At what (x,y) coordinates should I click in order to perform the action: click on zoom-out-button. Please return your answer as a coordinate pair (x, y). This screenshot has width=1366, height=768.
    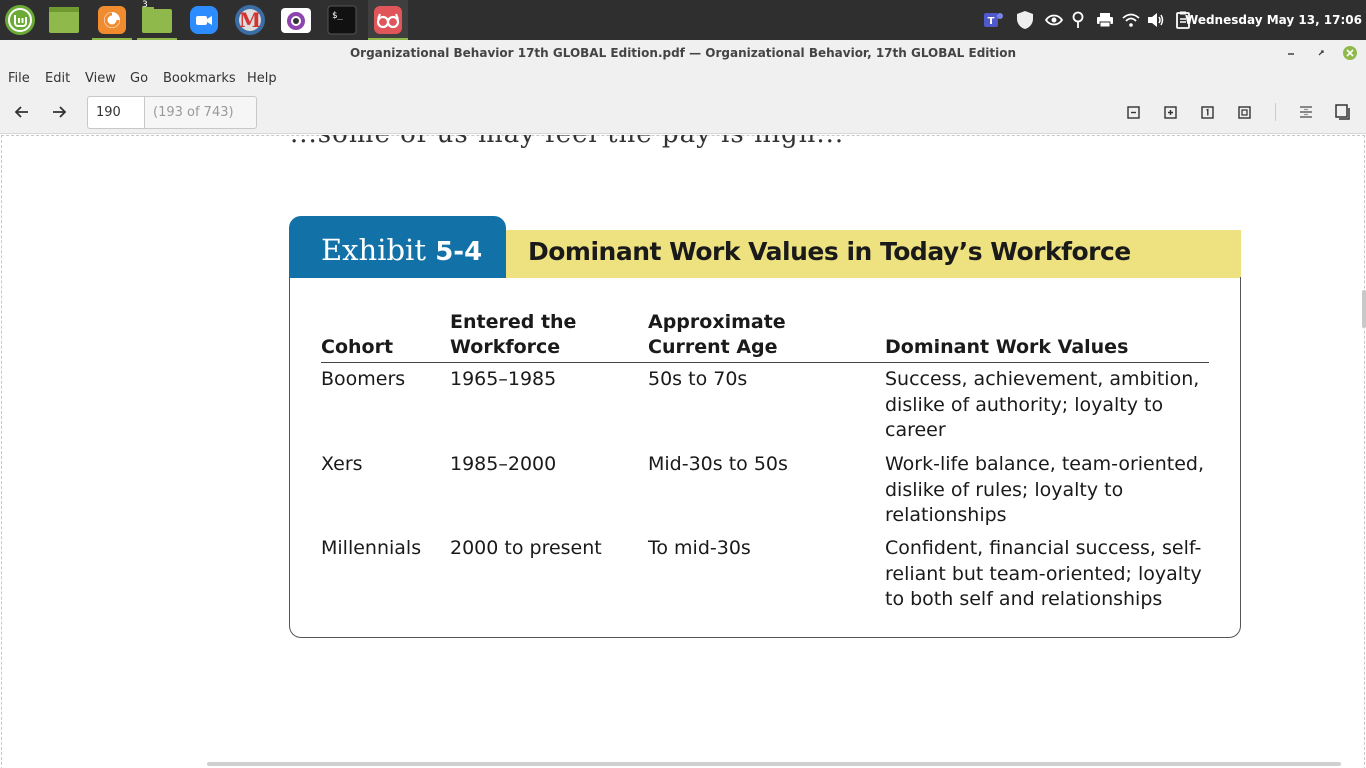
    Looking at the image, I should click on (1133, 112).